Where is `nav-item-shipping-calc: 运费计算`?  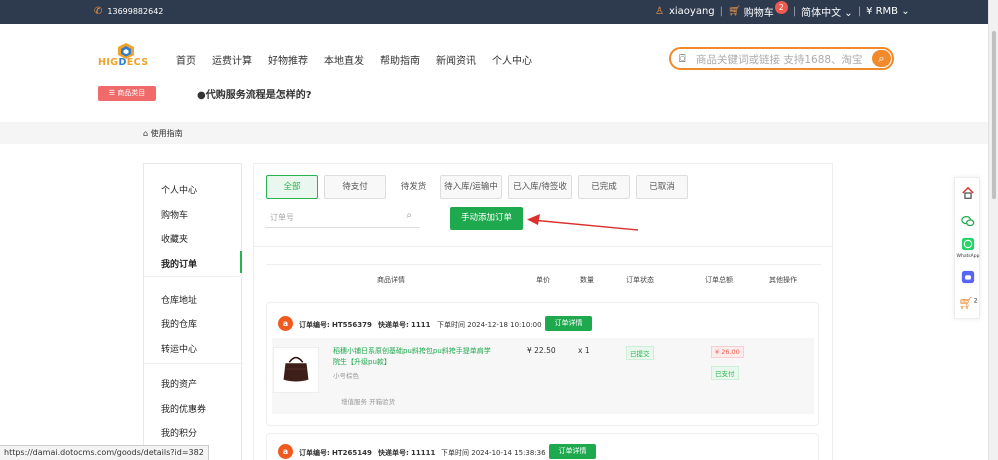 nav-item-shipping-calc: 运费计算 is located at coordinates (232, 59).